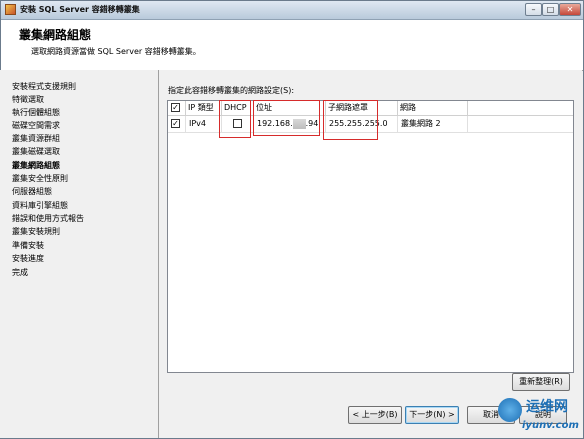  Describe the element at coordinates (36, 231) in the screenshot. I see `nav-item-cluster-installation-rules: 叢集安裝規則` at that location.